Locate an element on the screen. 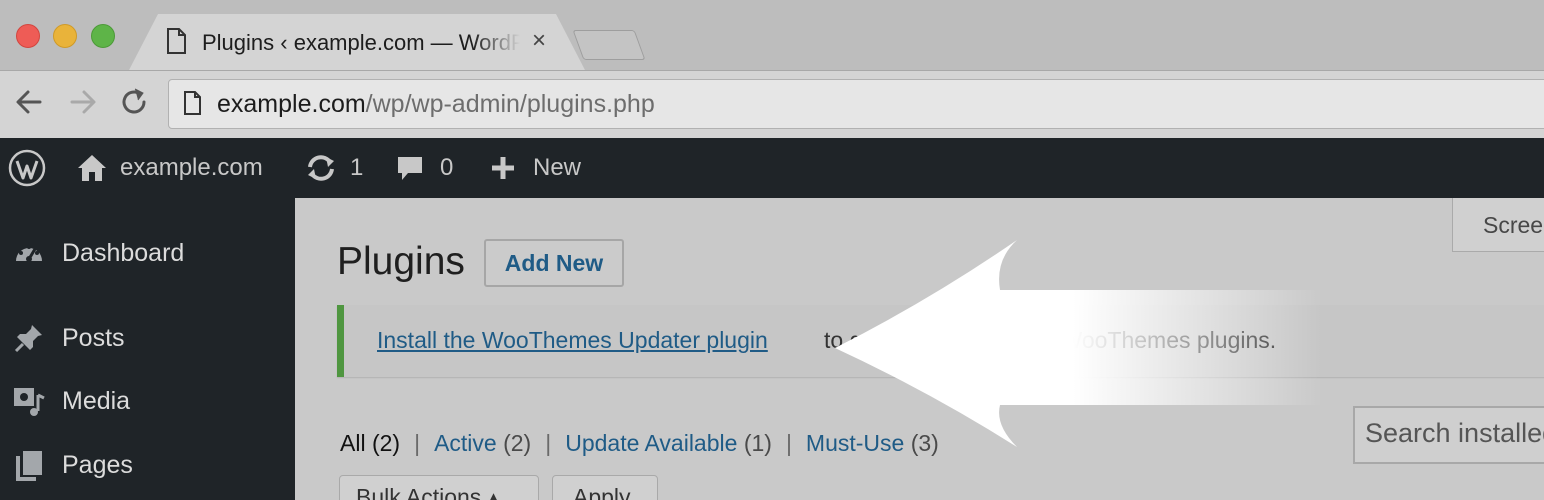  page-info-icon is located at coordinates (192, 103).